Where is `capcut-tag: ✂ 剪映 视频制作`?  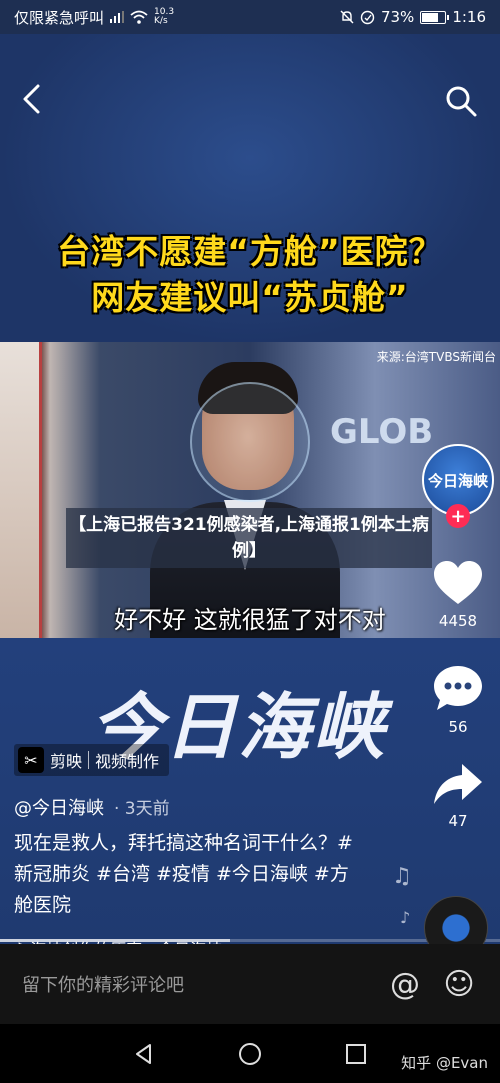 capcut-tag: ✂ 剪映 视频制作 is located at coordinates (92, 760).